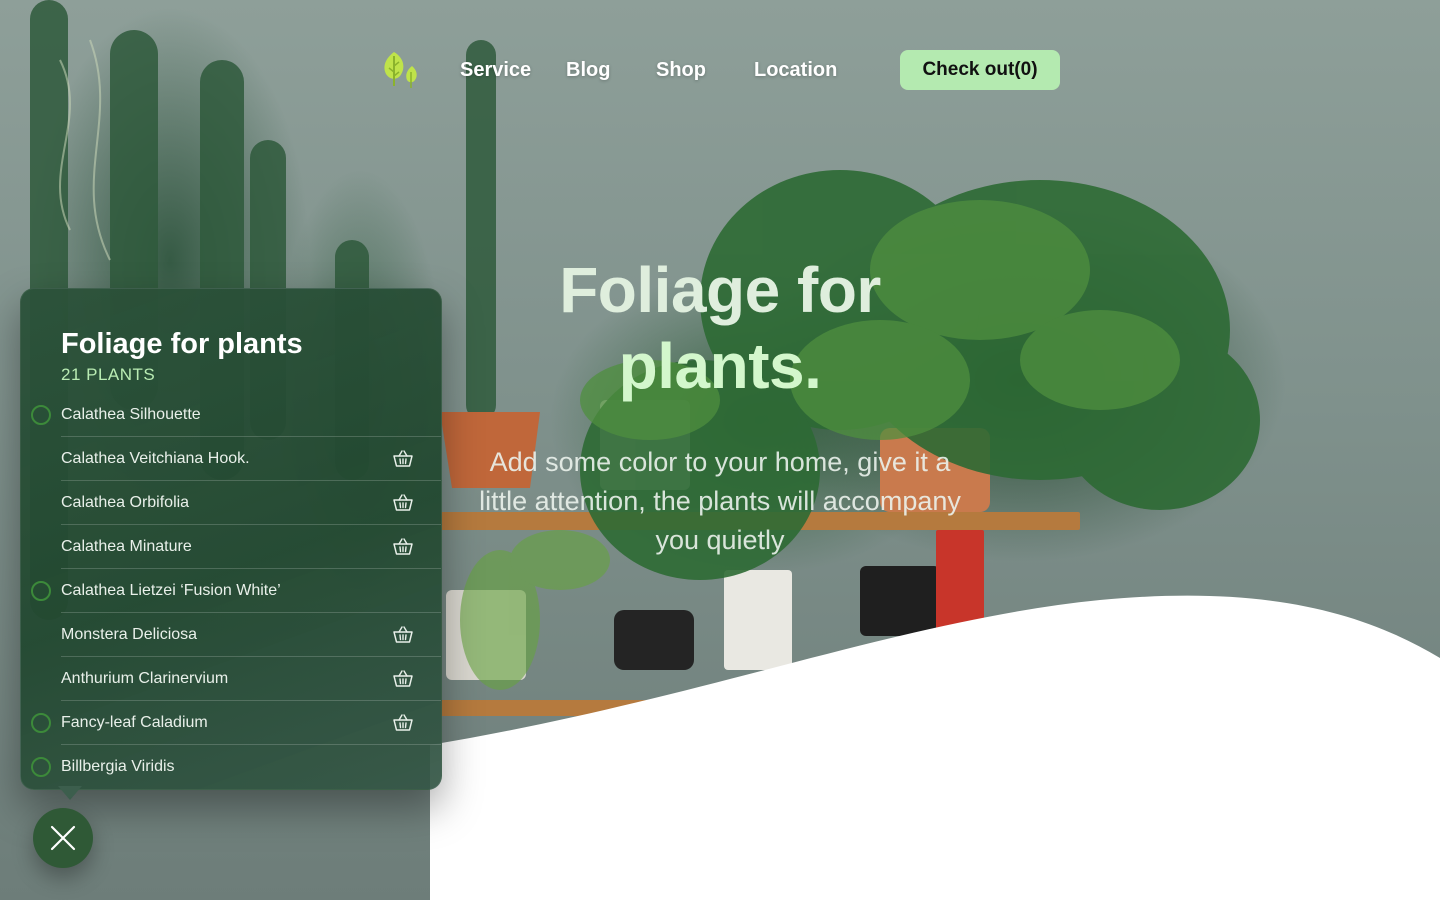  I want to click on panel-title: Foliage for plants, so click(182, 344).